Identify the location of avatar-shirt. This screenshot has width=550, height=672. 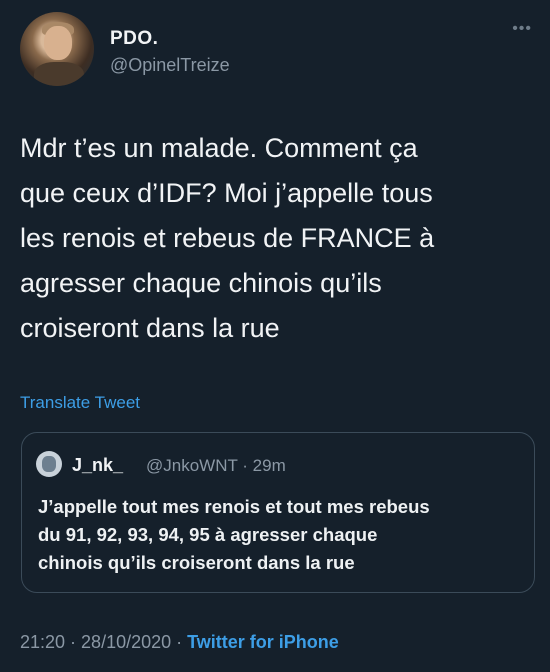
(59, 74).